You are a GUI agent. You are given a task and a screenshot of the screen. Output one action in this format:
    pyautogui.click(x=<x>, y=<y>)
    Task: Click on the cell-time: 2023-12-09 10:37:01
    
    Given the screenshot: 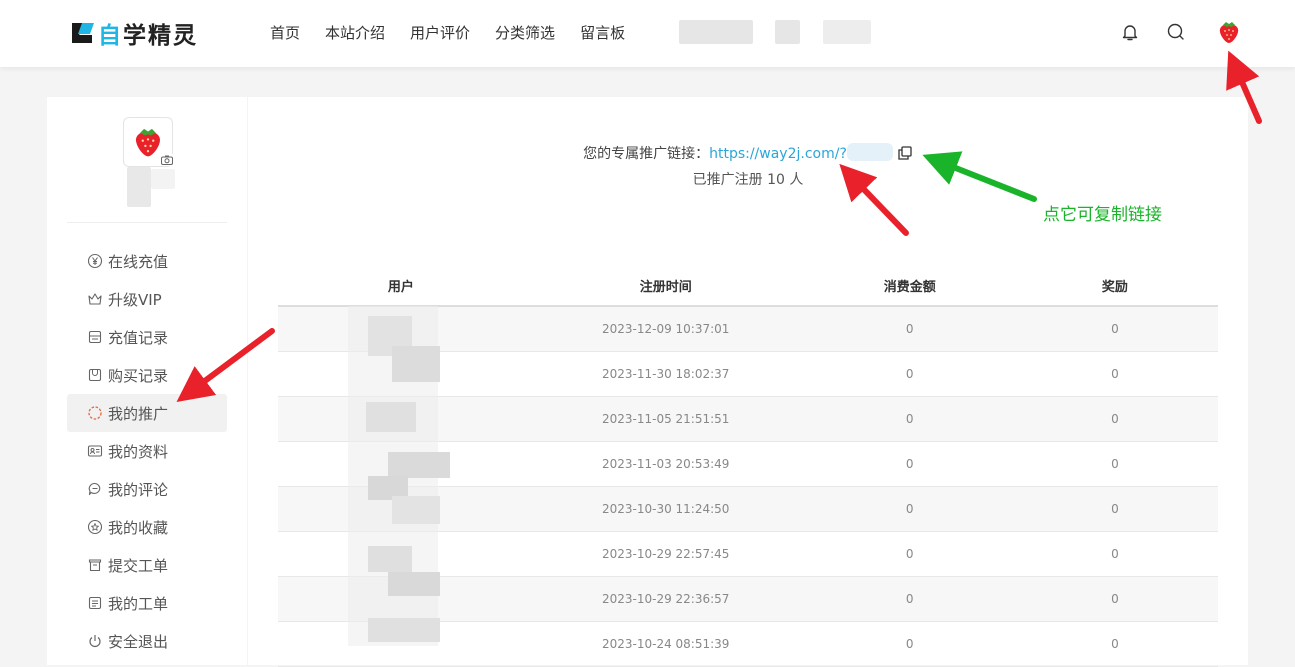 What is the action you would take?
    pyautogui.click(x=665, y=329)
    